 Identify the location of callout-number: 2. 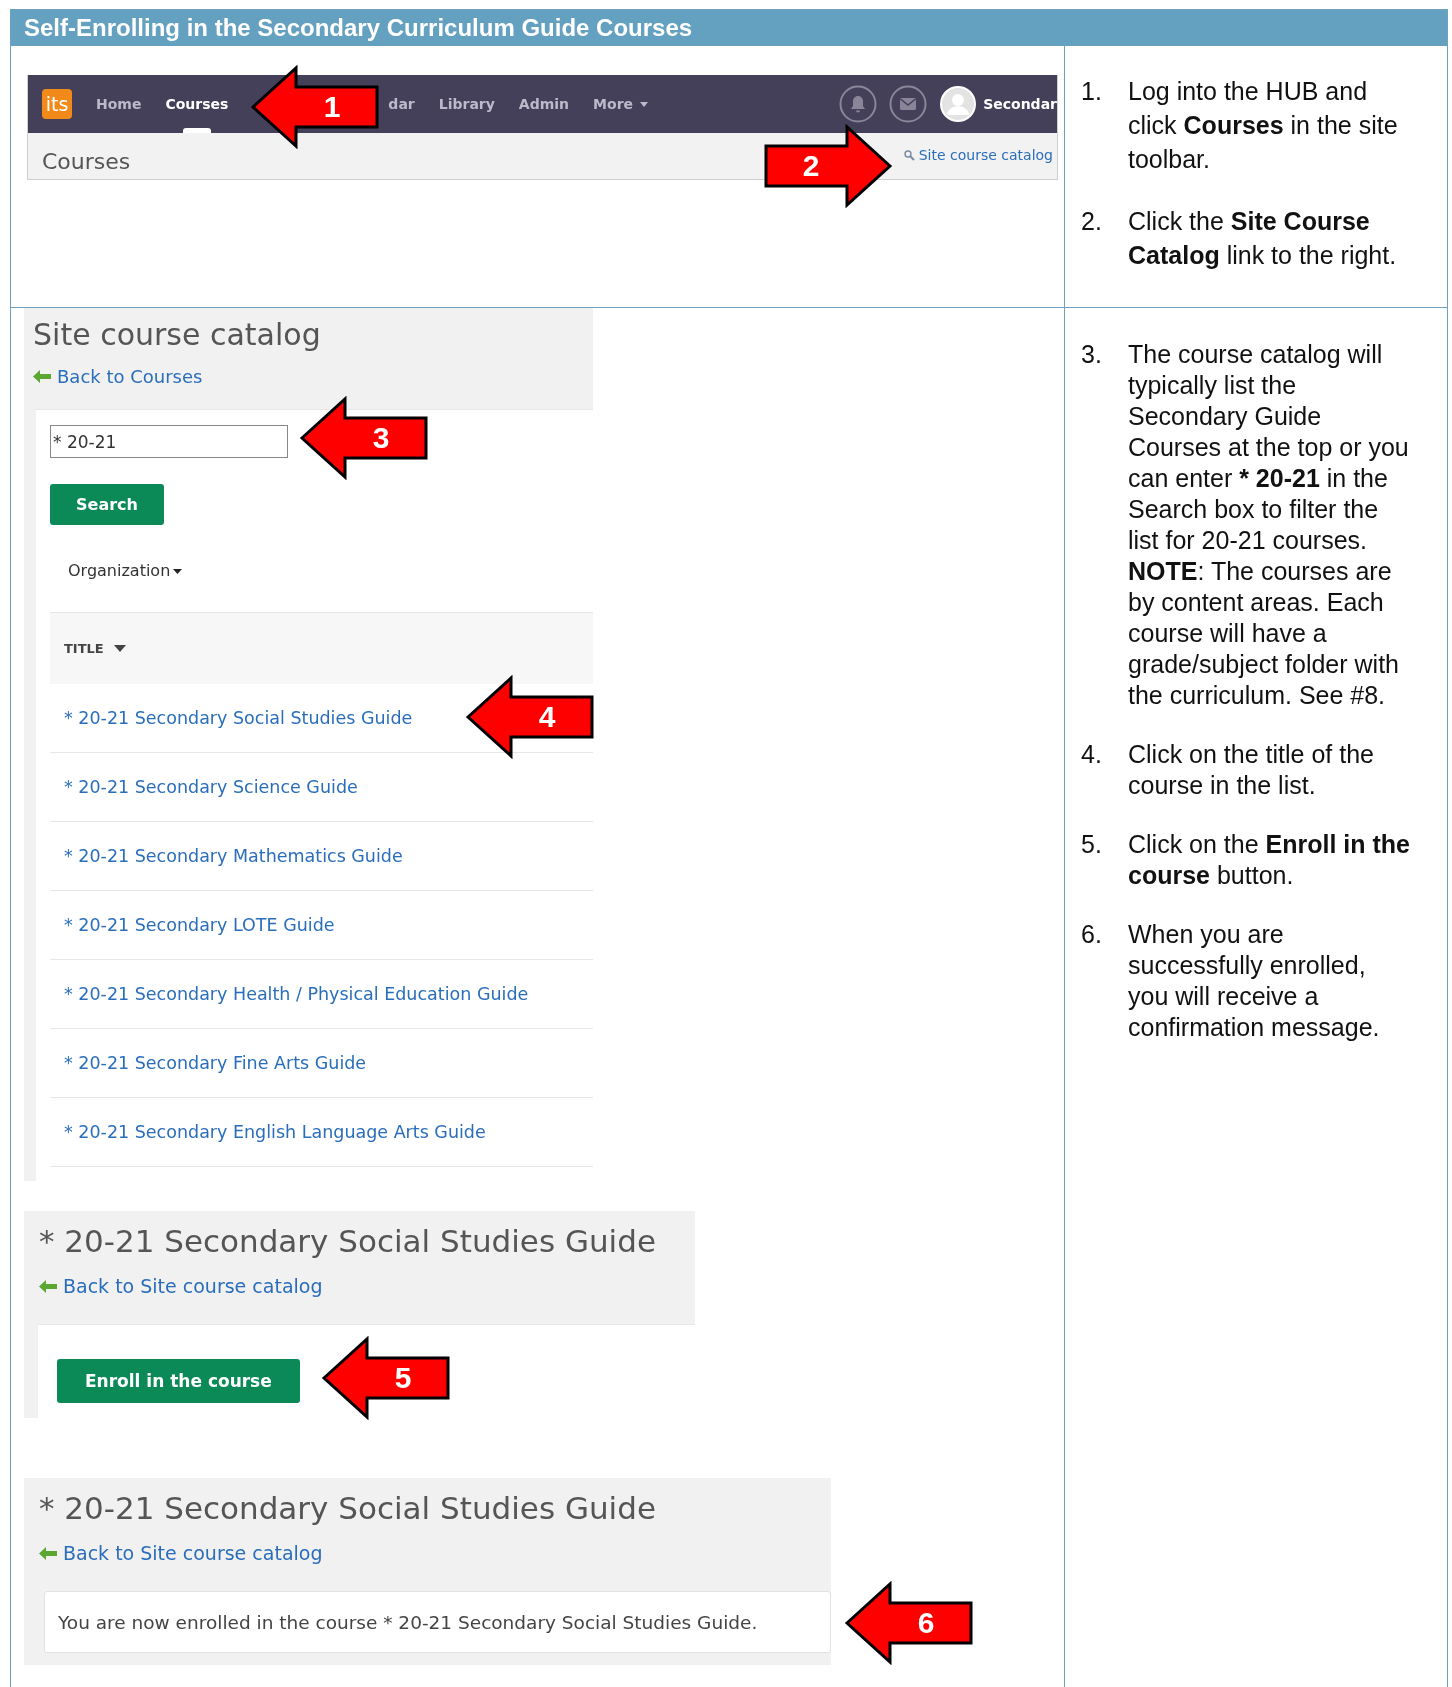
(811, 166).